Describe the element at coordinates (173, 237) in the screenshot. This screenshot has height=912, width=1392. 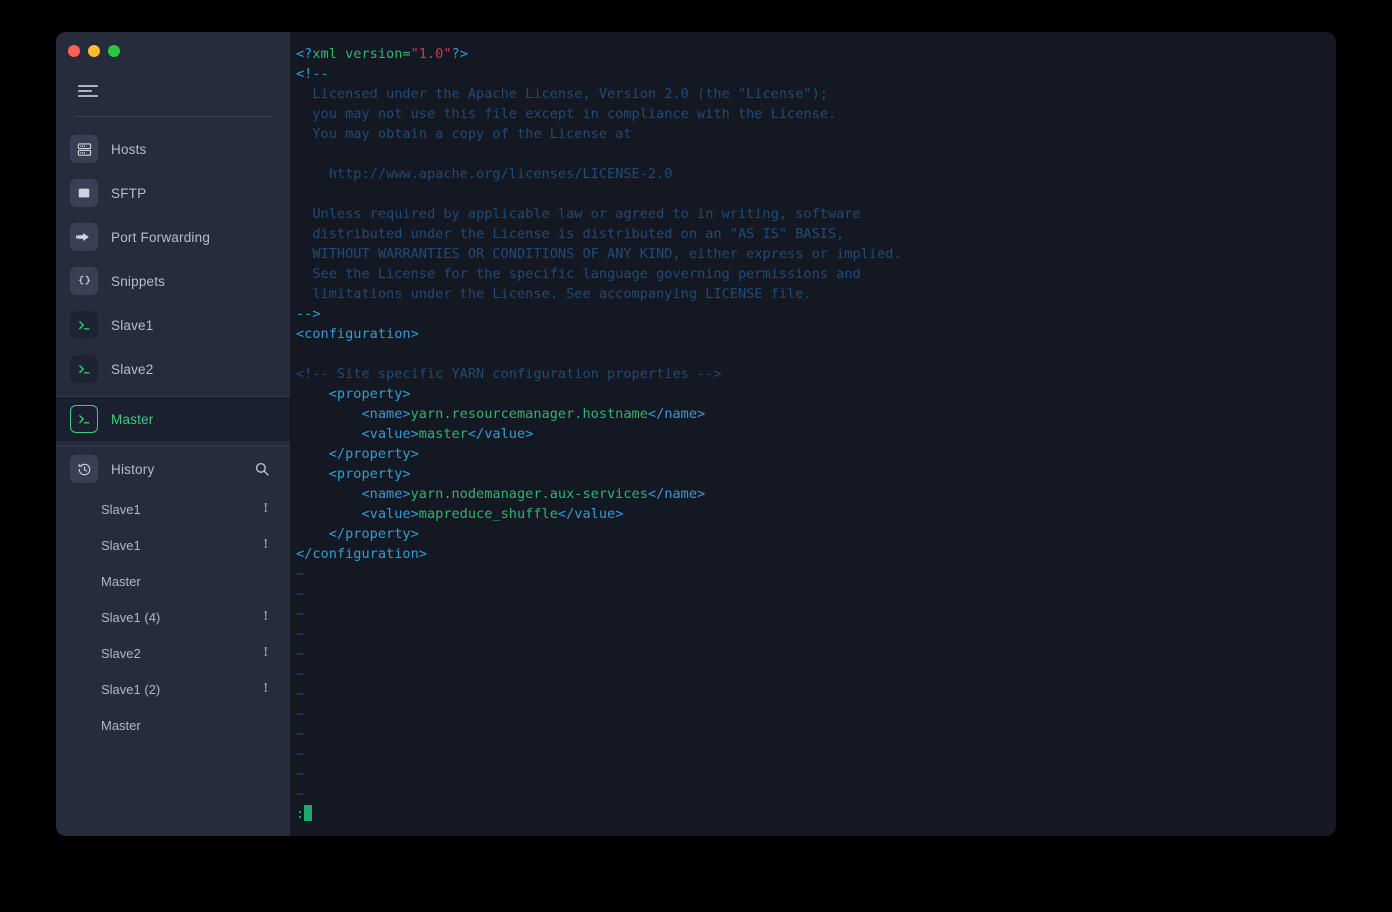
I see `sidebar-item-port-forwarding: Port Forwarding` at that location.